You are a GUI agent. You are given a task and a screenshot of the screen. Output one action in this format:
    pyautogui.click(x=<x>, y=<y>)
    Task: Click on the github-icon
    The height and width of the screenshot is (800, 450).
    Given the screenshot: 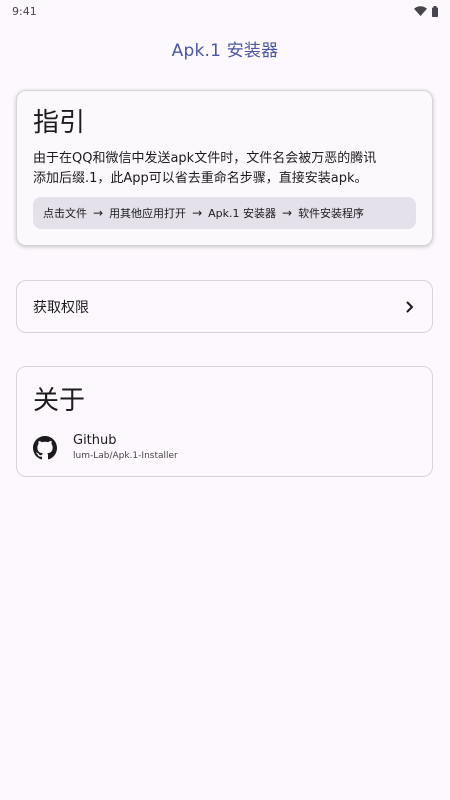 What is the action you would take?
    pyautogui.click(x=45, y=448)
    